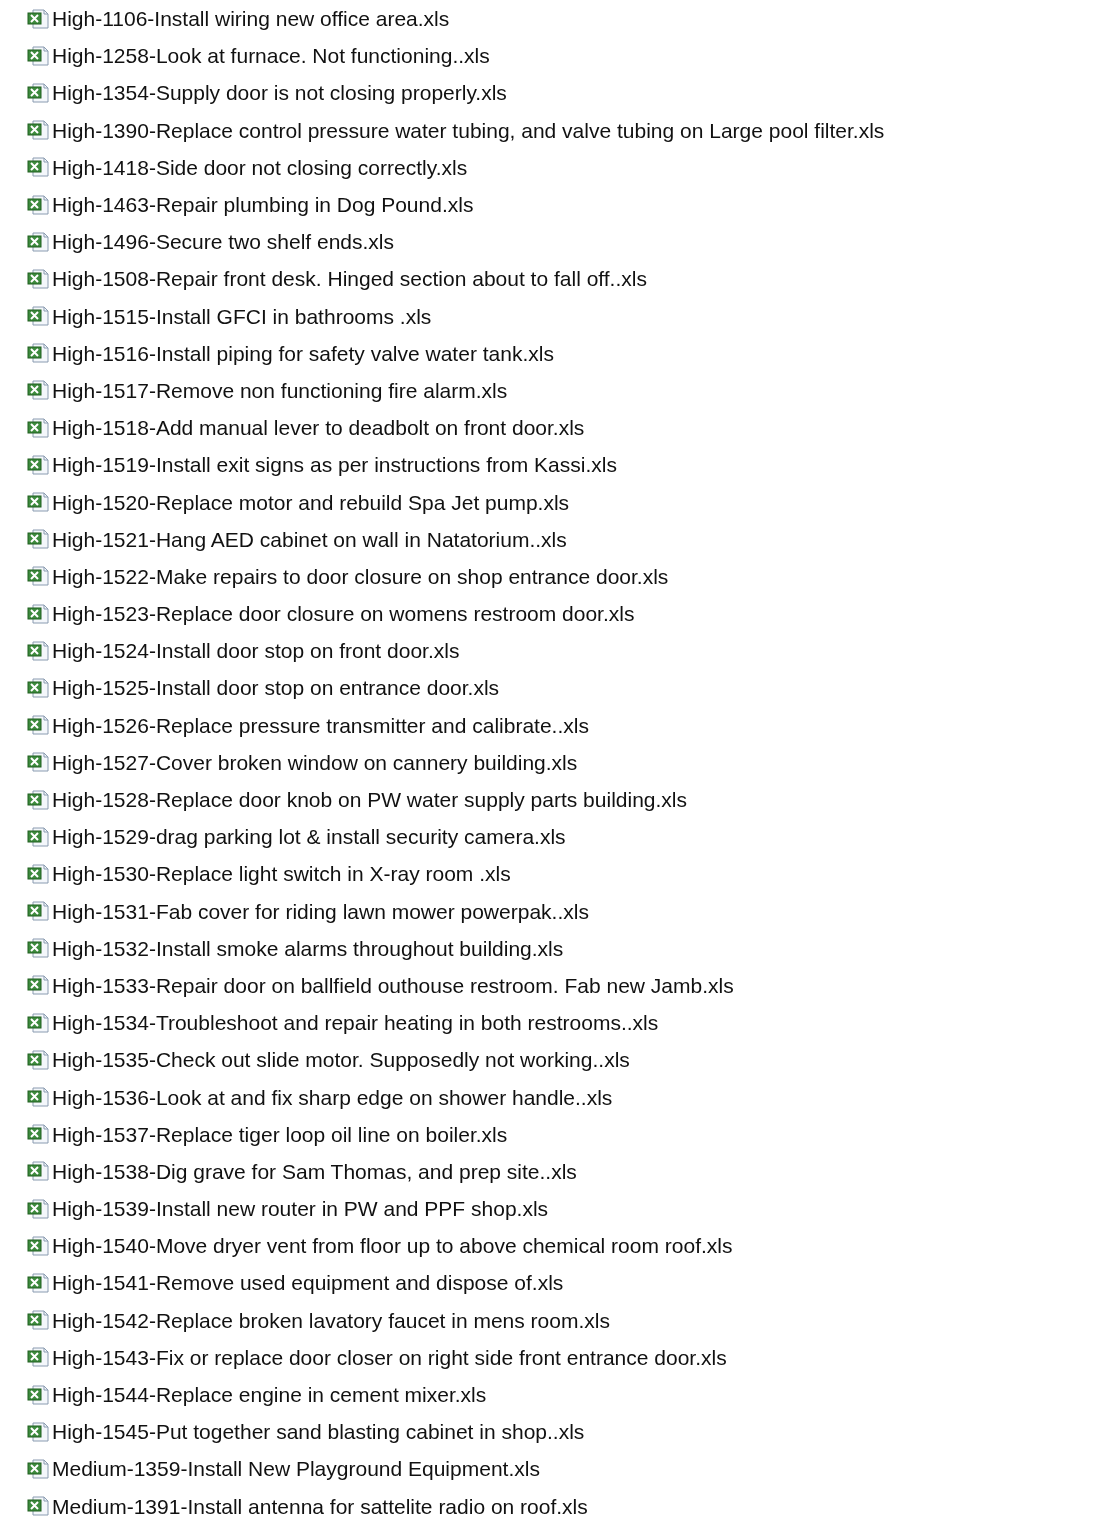 The image size is (1101, 1518). What do you see at coordinates (320, 1506) in the screenshot?
I see `file-name: Medium-1391-Install antenna for sattelite radio on roof.xls` at bounding box center [320, 1506].